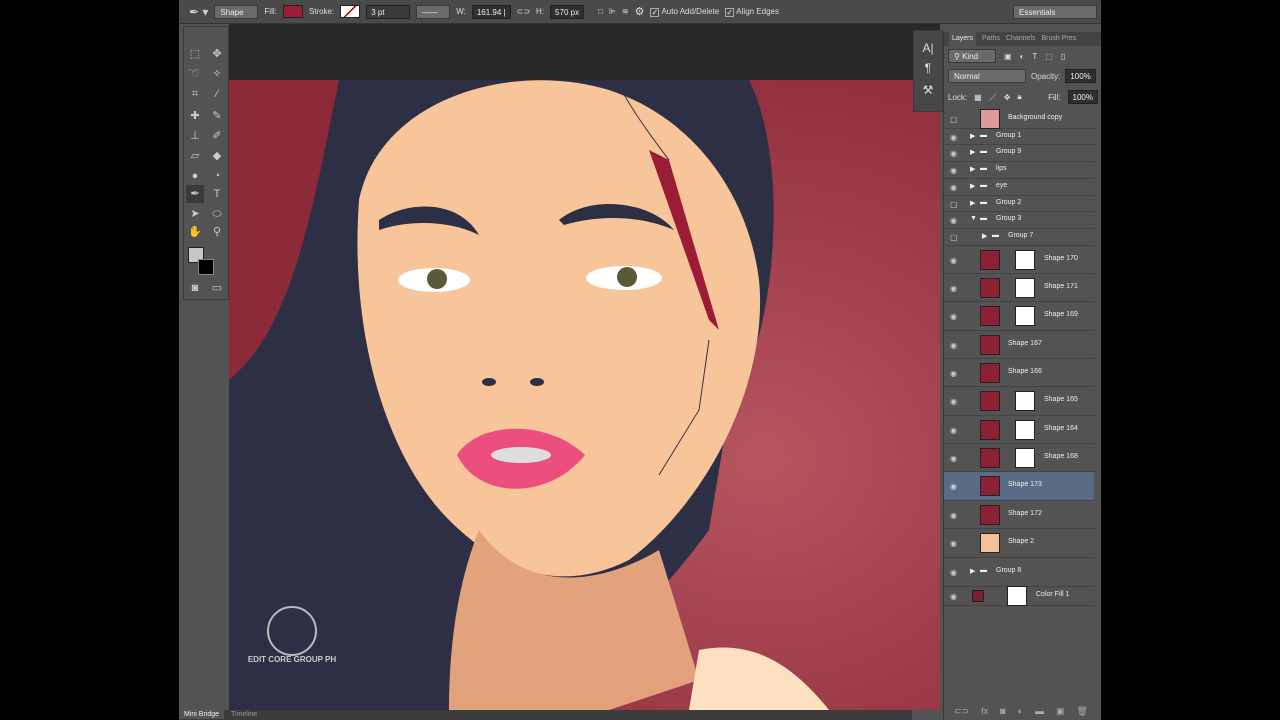 This screenshot has width=1280, height=720. What do you see at coordinates (217, 94) in the screenshot?
I see `eyedropper-tool: ⁄` at bounding box center [217, 94].